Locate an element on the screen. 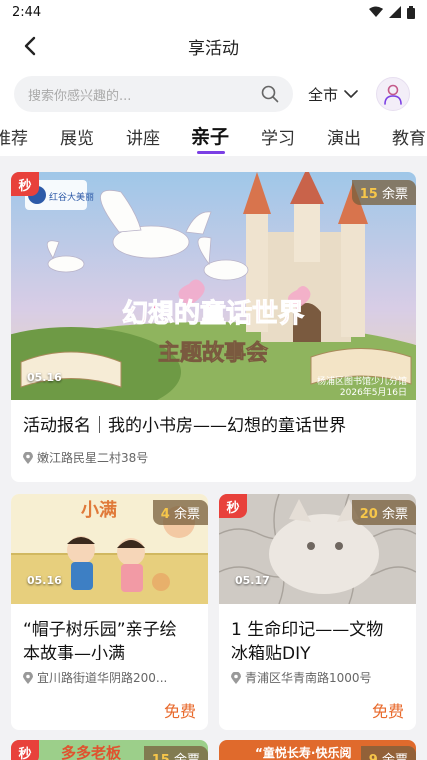 This screenshot has height=760, width=427. tab-education: 教育 is located at coordinates (409, 136).